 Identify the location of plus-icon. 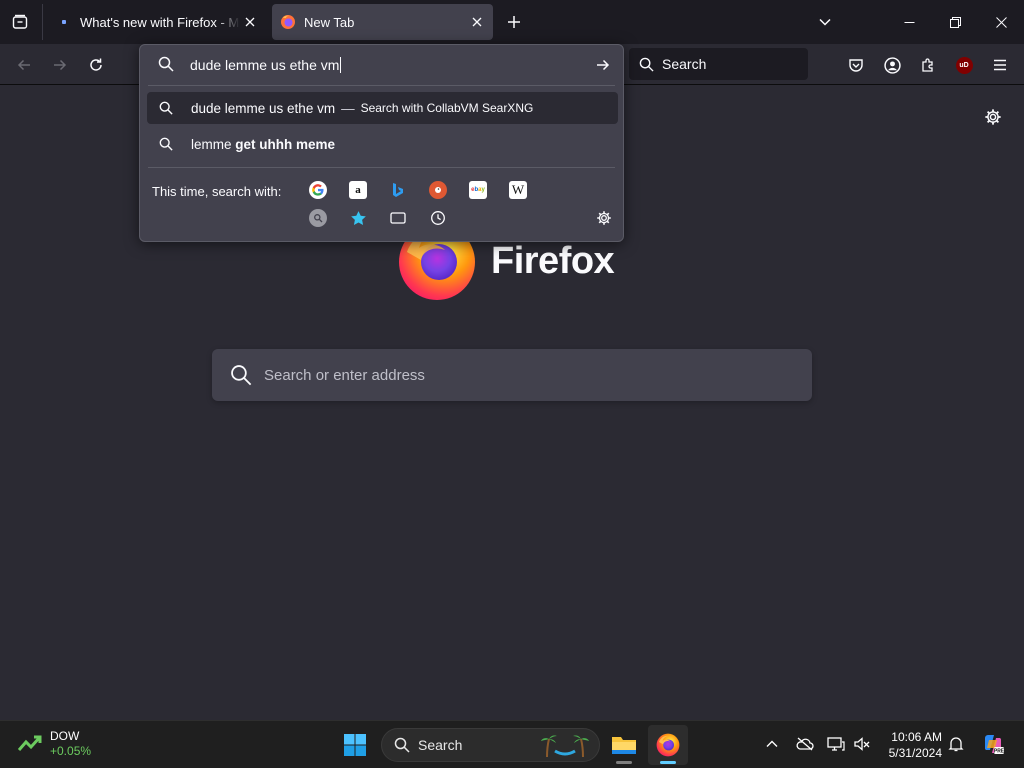
(514, 22).